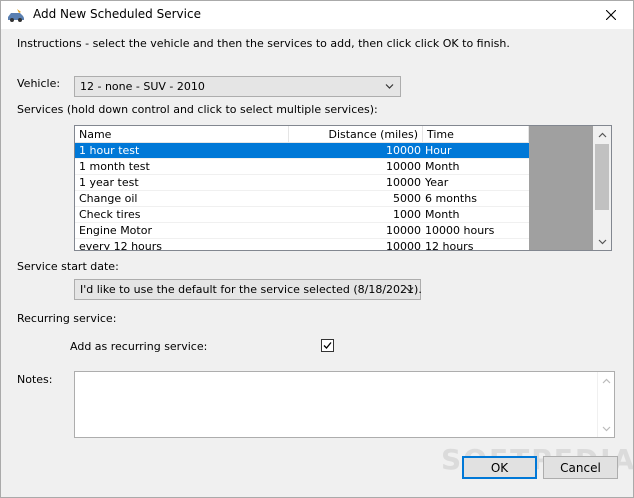 The width and height of the screenshot is (634, 498). I want to click on vehicle-dropdown: 12 - none - SUV - 2010, so click(237, 86).